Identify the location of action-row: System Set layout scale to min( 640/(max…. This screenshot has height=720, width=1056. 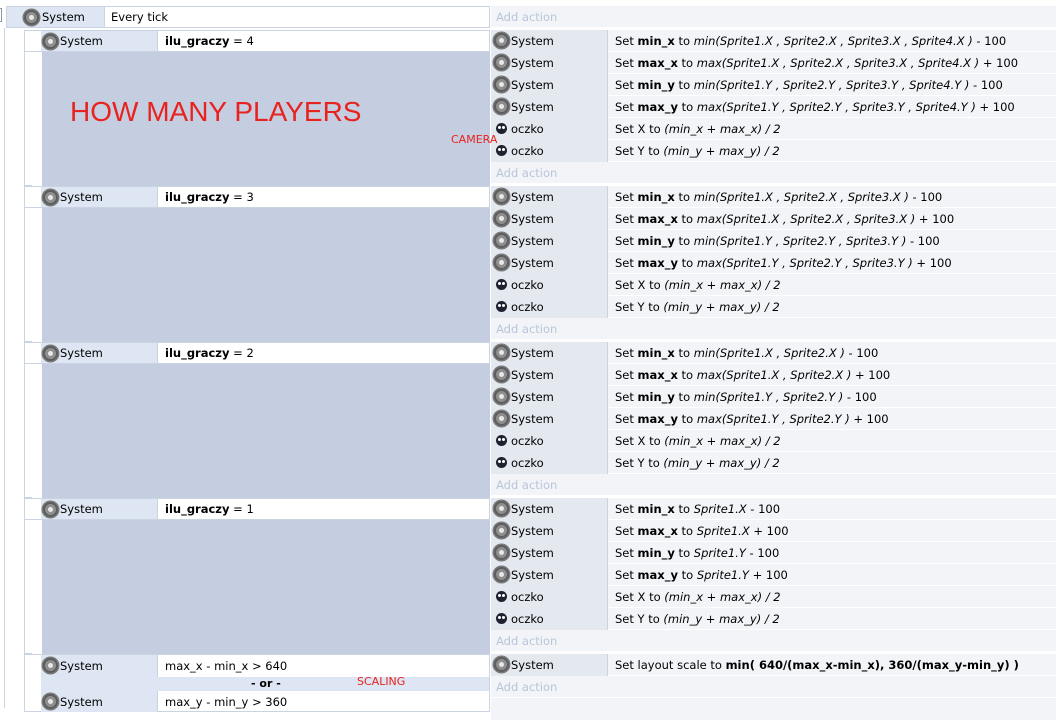
(773, 665).